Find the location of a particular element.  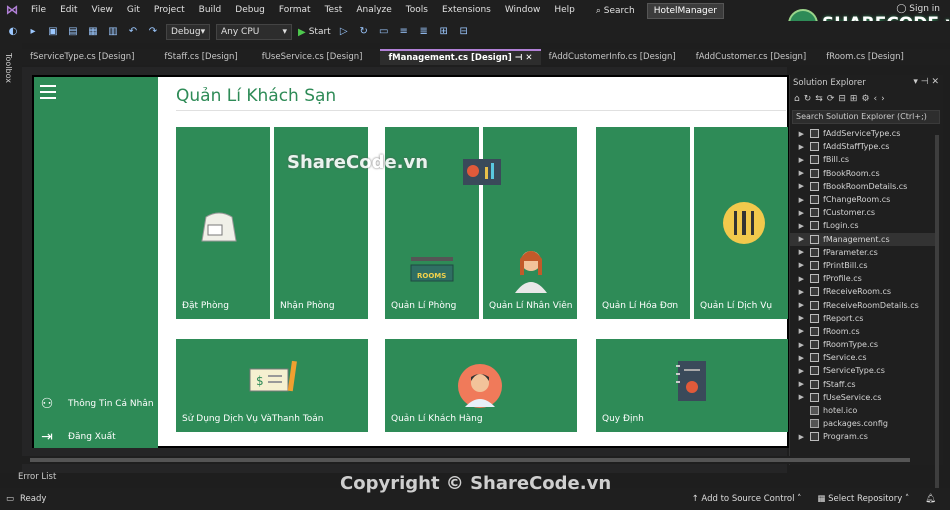

scrollbar-thumb is located at coordinates (470, 460).